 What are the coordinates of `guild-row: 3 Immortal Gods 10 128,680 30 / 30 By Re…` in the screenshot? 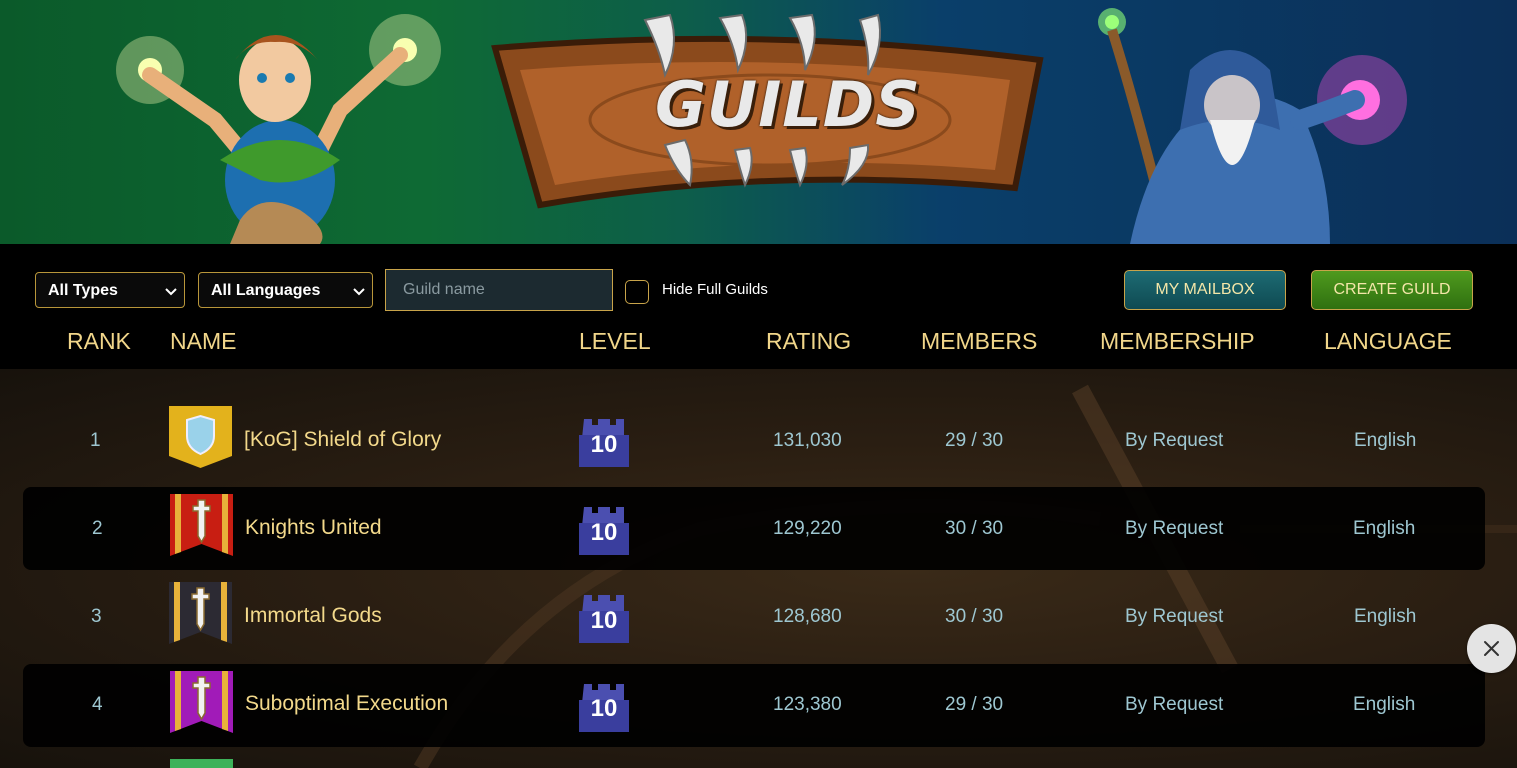 It's located at (754, 616).